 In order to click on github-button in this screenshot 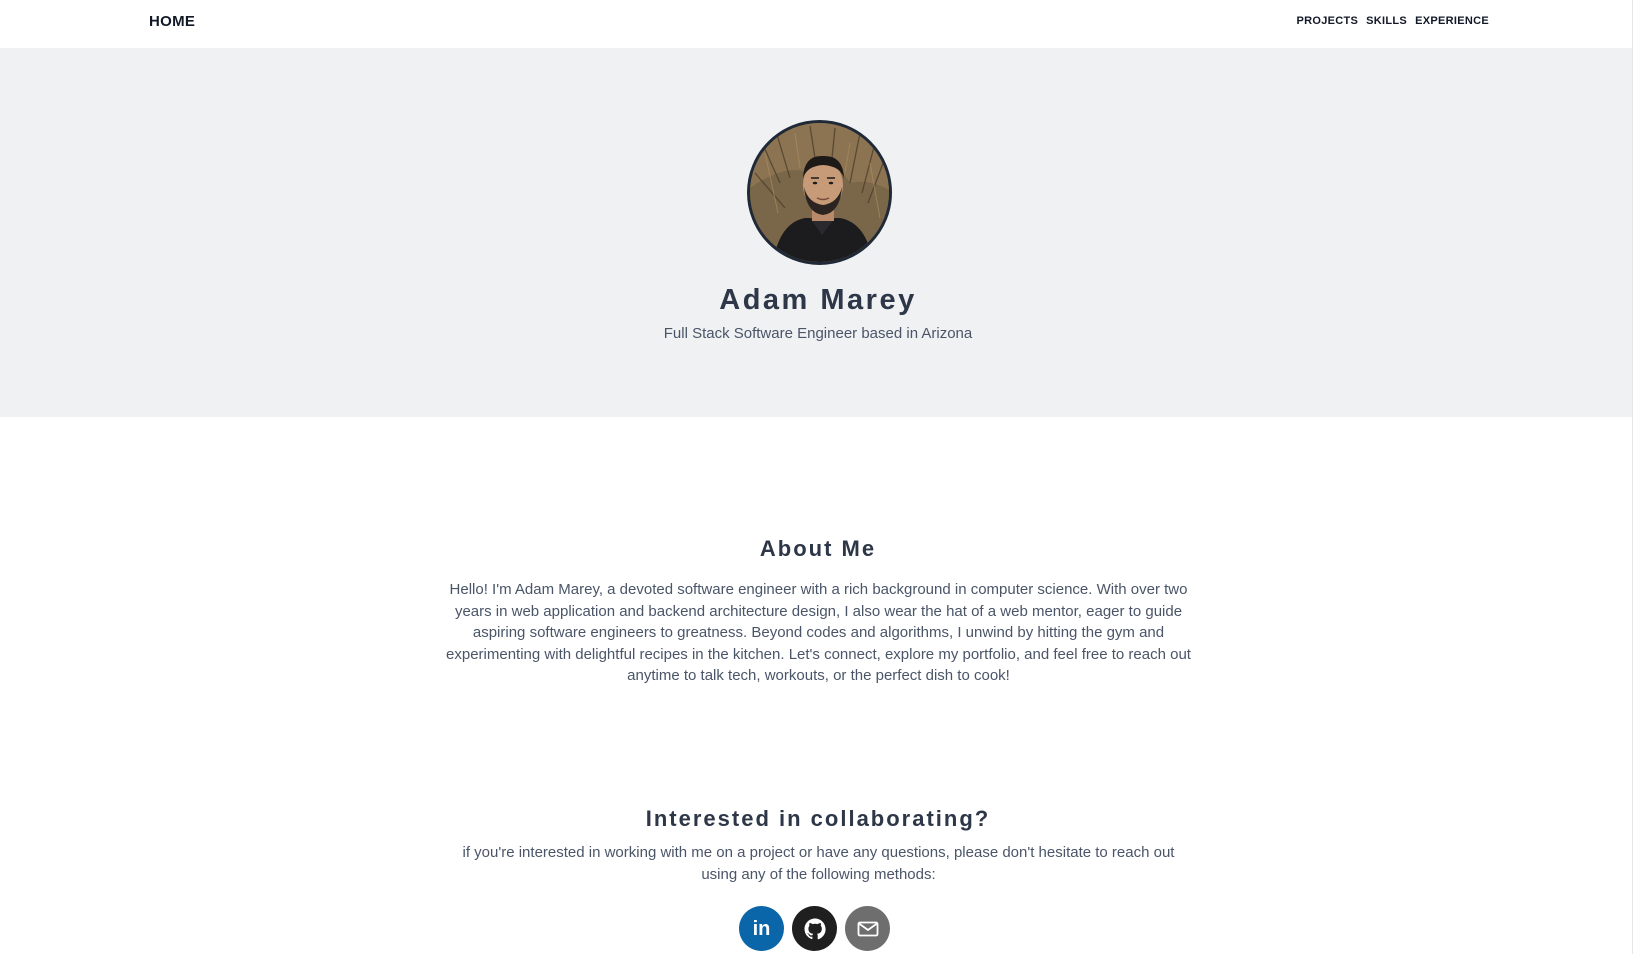, I will do `click(814, 928)`.